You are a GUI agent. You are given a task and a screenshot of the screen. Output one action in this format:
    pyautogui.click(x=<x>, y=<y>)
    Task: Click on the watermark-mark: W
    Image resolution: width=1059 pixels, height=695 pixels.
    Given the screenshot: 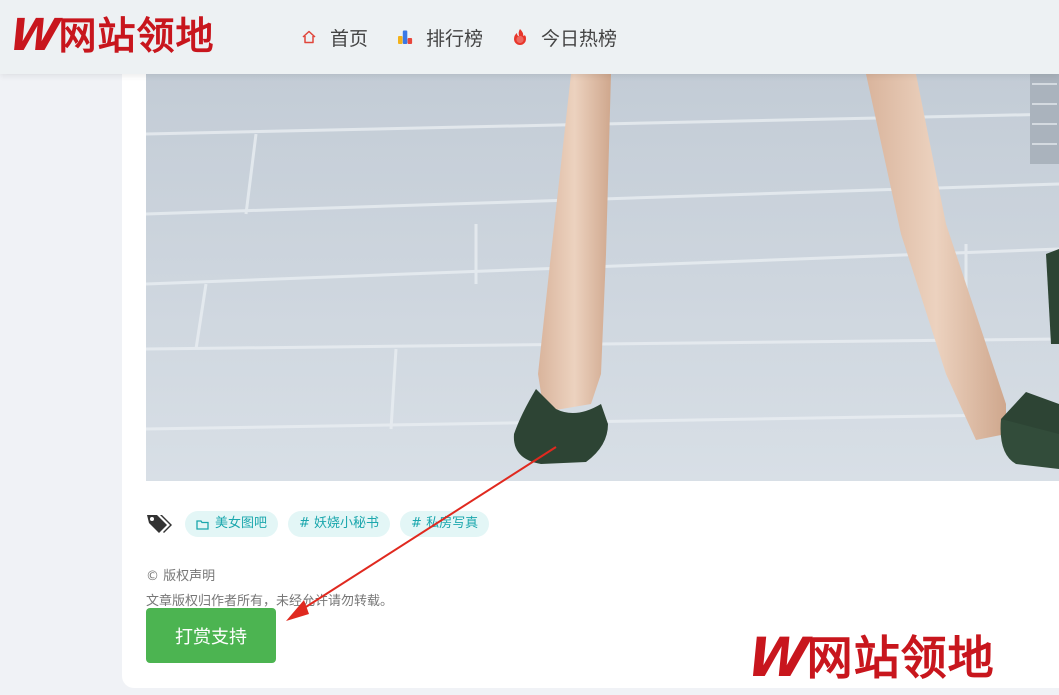 What is the action you would take?
    pyautogui.click(x=775, y=657)
    